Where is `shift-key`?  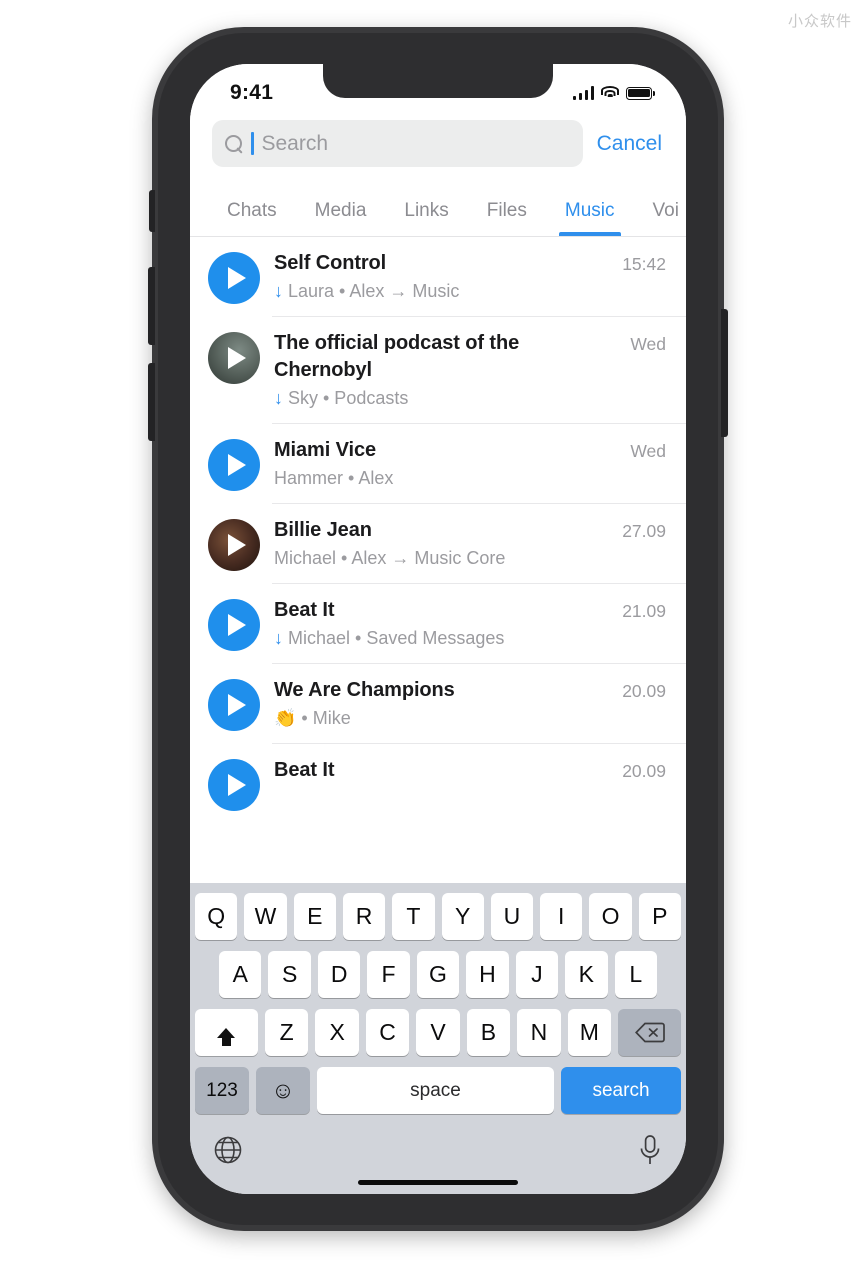 shift-key is located at coordinates (226, 1032).